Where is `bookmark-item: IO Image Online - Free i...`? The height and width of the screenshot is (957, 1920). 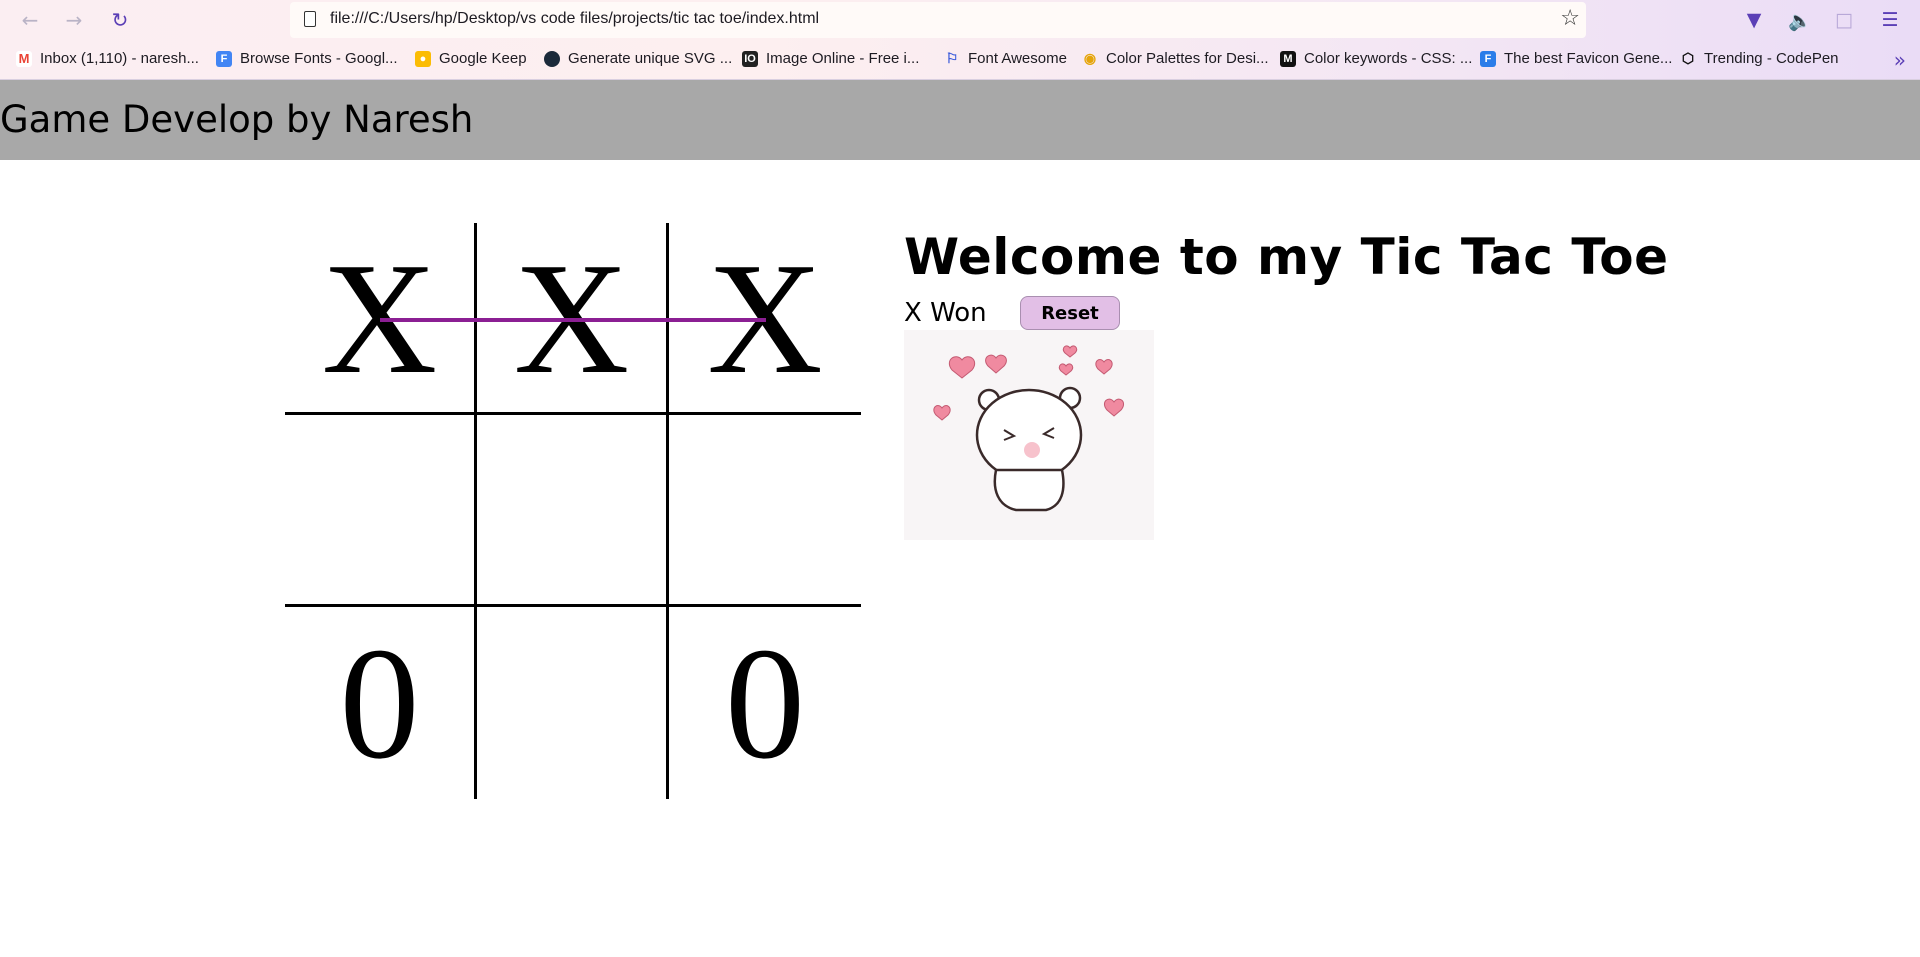 bookmark-item: IO Image Online - Free i... is located at coordinates (830, 58).